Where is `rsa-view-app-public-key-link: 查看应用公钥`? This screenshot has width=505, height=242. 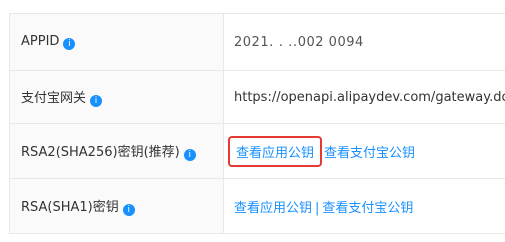 rsa-view-app-public-key-link: 查看应用公钥 is located at coordinates (273, 208).